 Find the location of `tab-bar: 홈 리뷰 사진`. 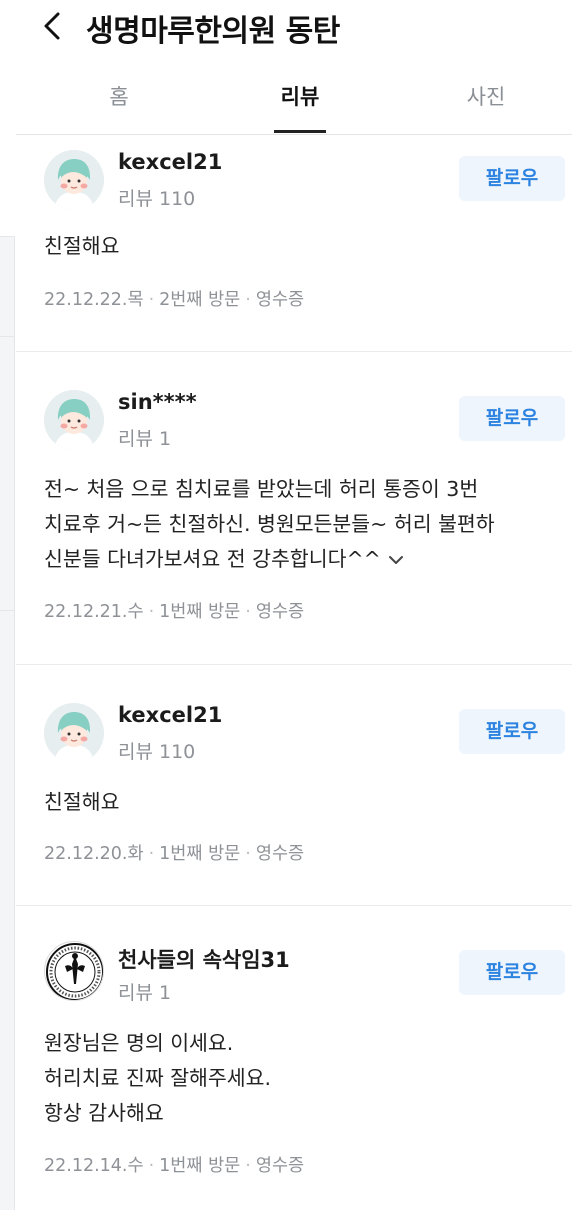

tab-bar: 홈 리뷰 사진 is located at coordinates (294, 97).